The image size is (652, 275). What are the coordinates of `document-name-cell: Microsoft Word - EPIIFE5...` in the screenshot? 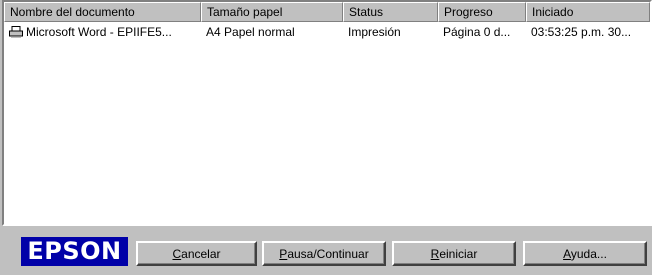 It's located at (102, 32).